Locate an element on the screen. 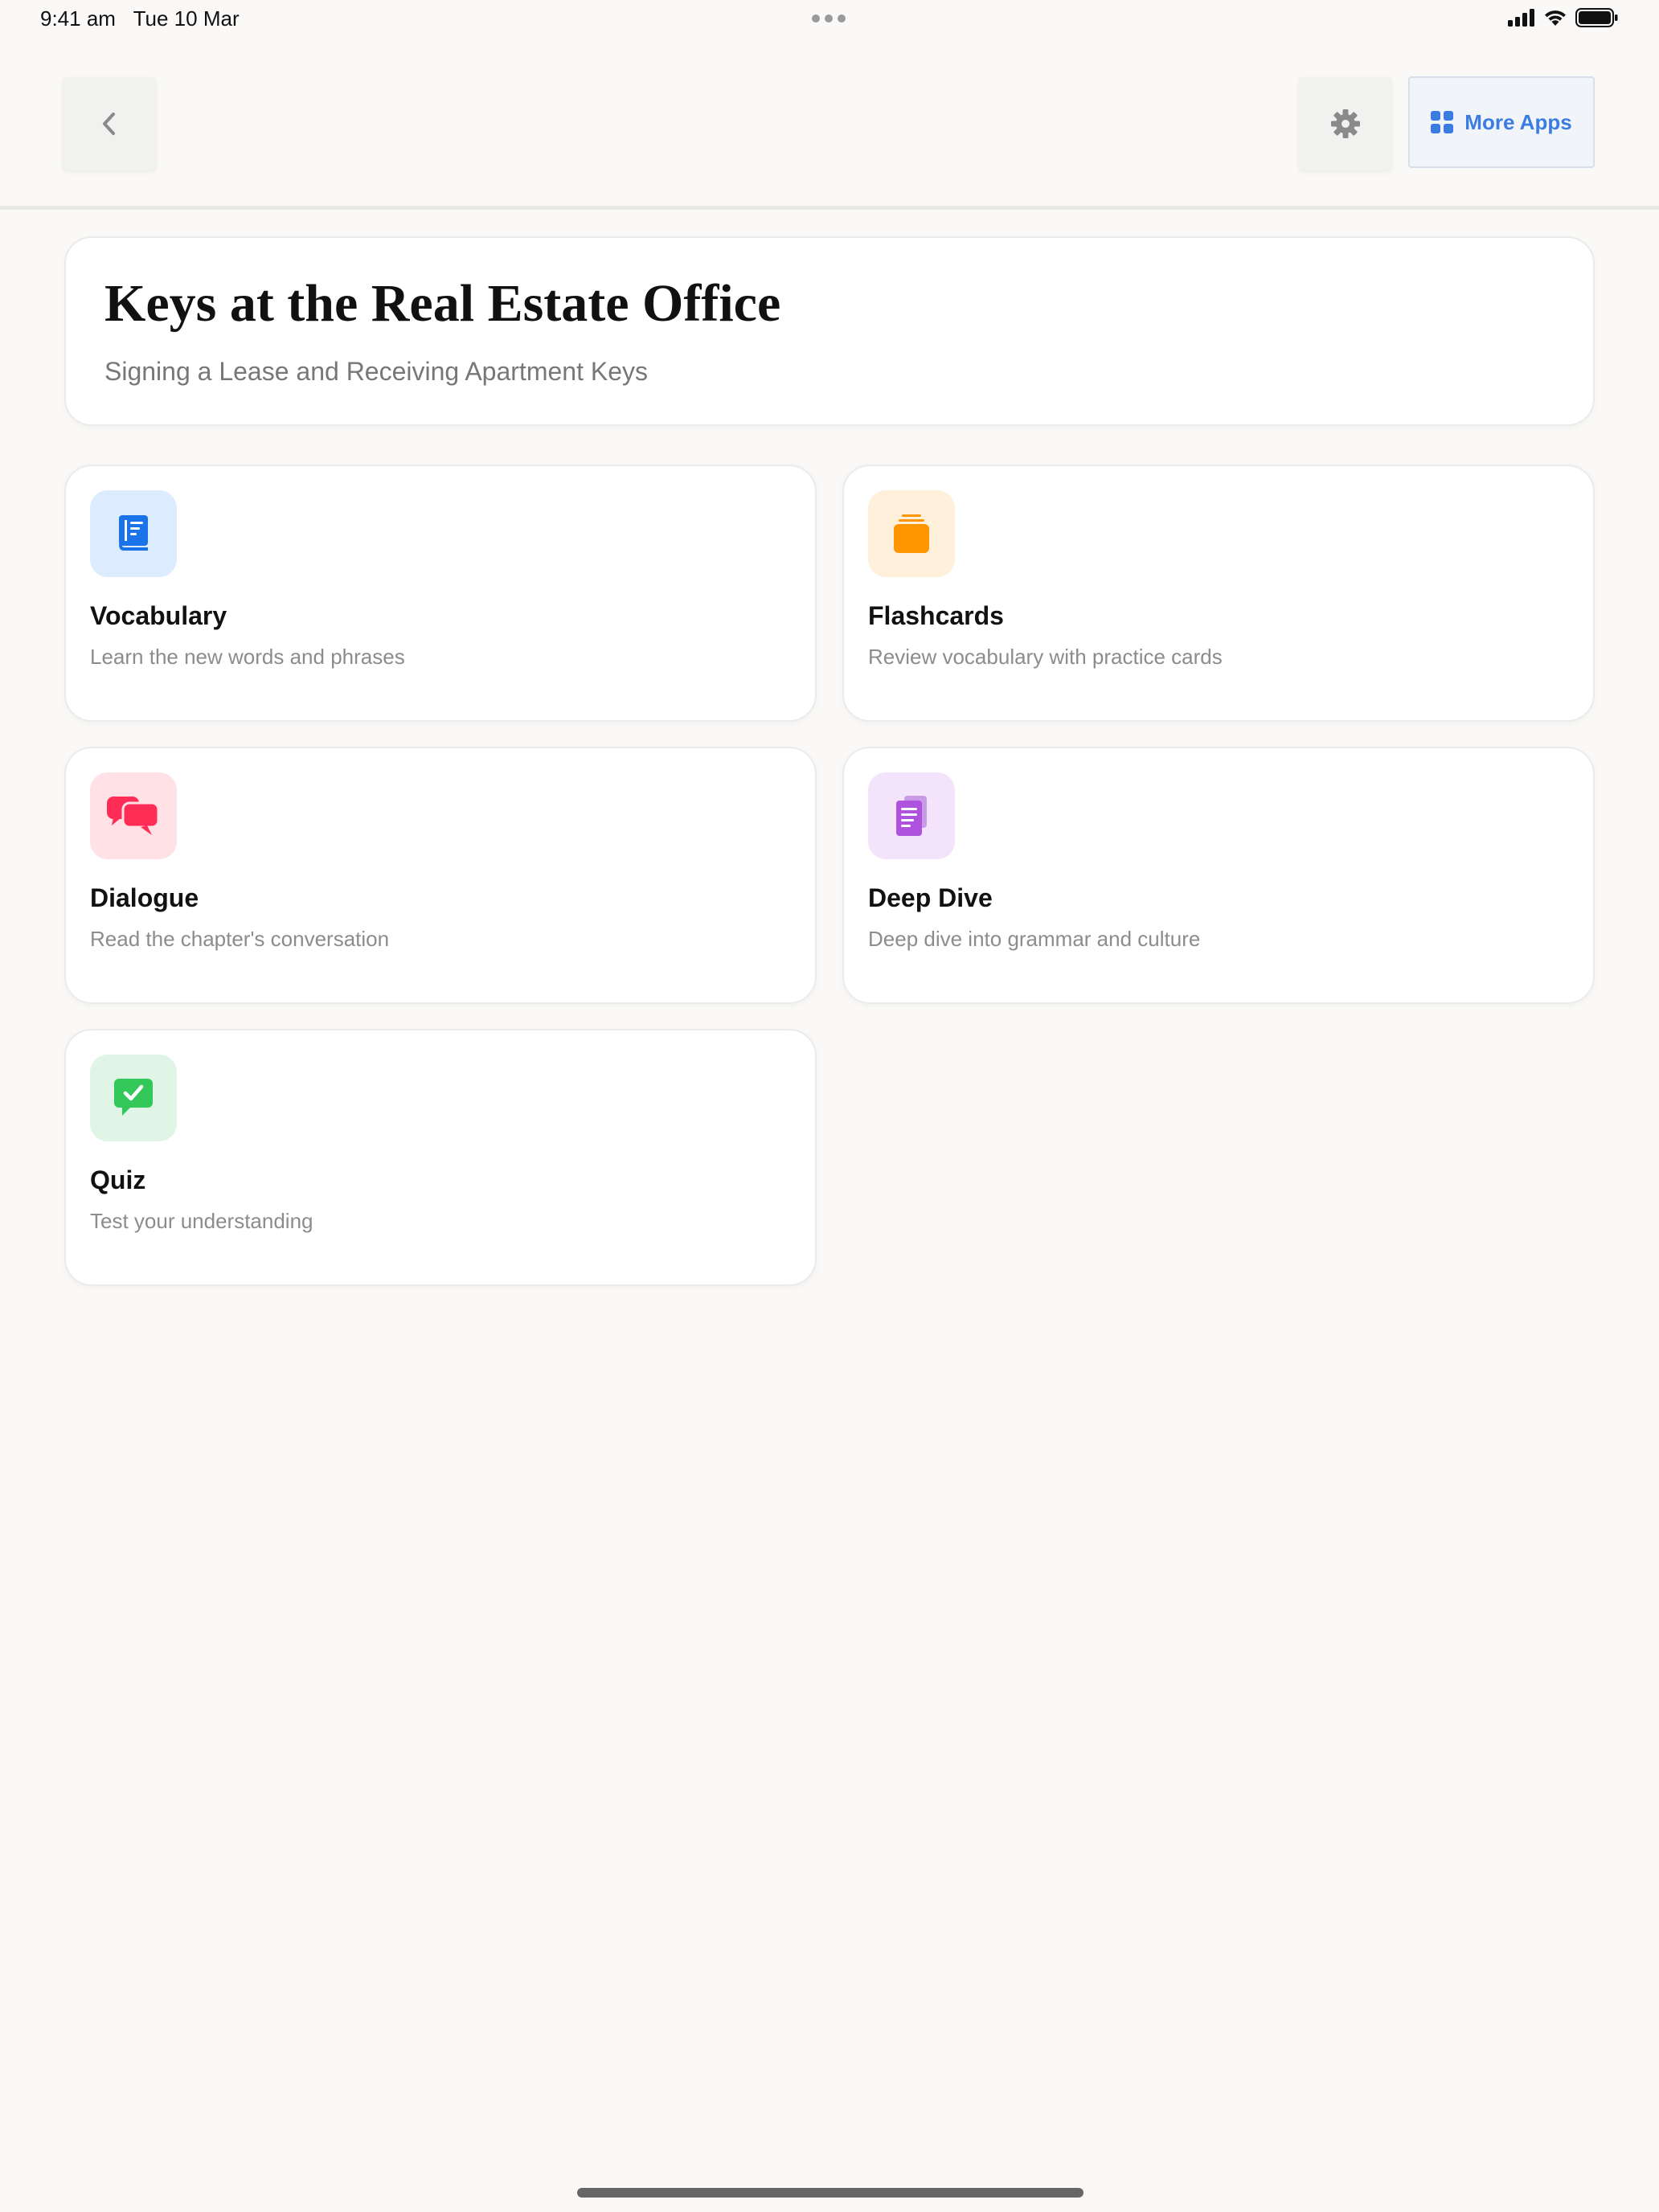  home-indicator is located at coordinates (830, 2193).